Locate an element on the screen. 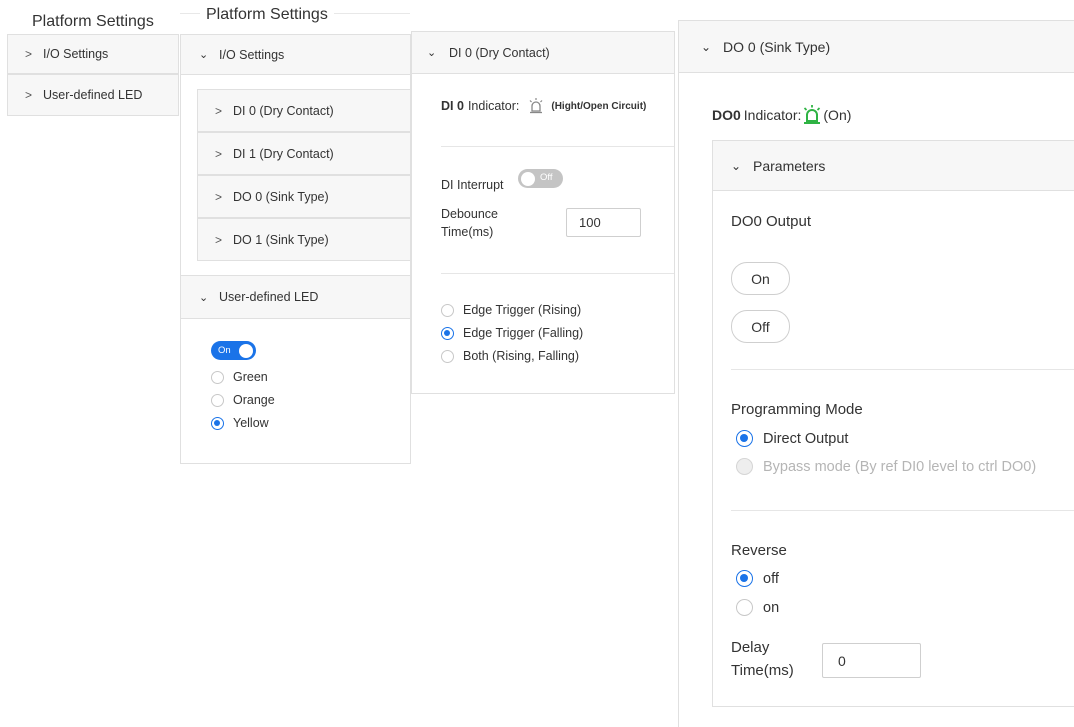 The width and height of the screenshot is (1074, 727). io-item-do0: > DO 0 (Sink Type) is located at coordinates (304, 196).